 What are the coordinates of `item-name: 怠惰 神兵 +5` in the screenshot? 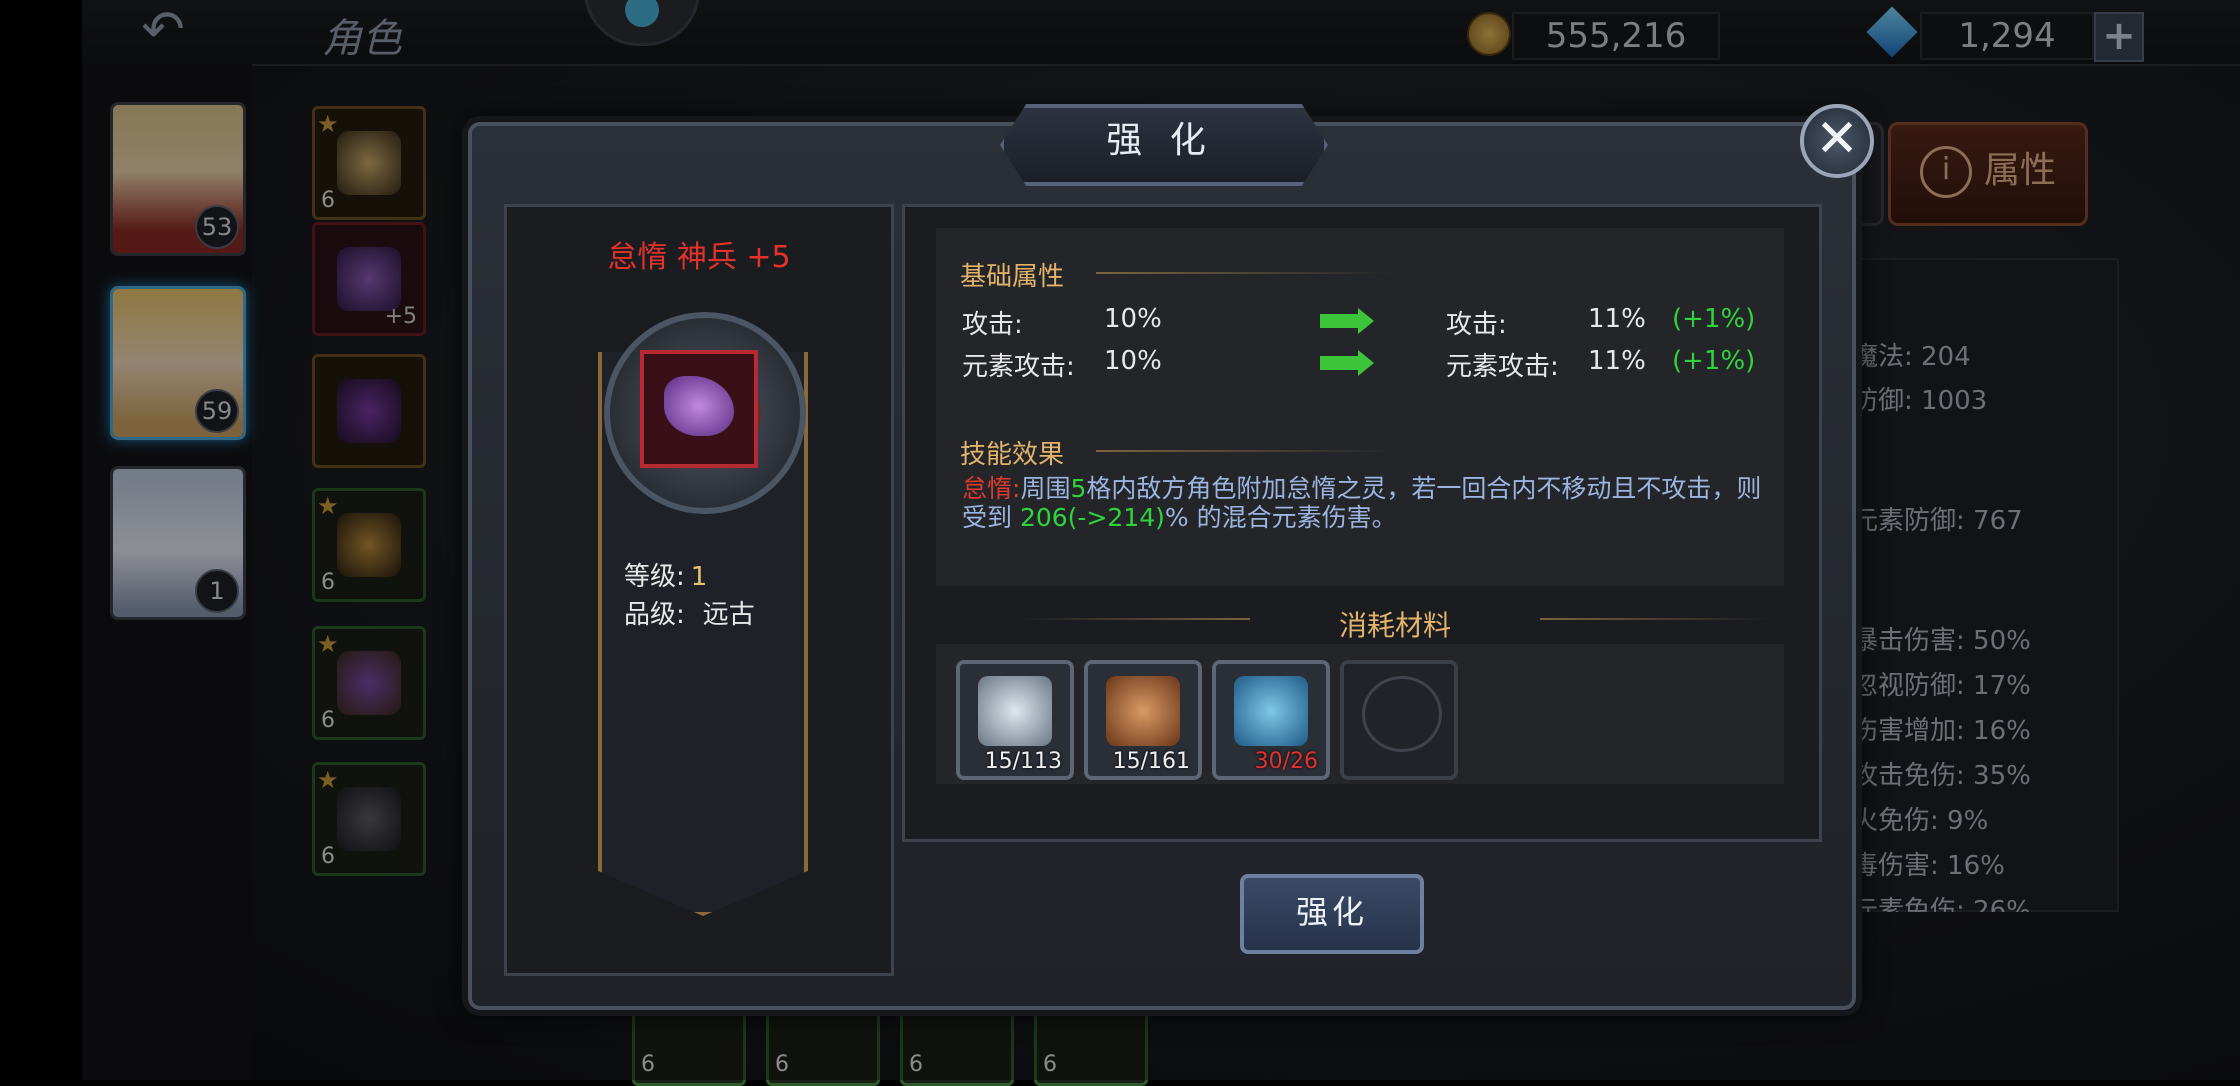 It's located at (699, 257).